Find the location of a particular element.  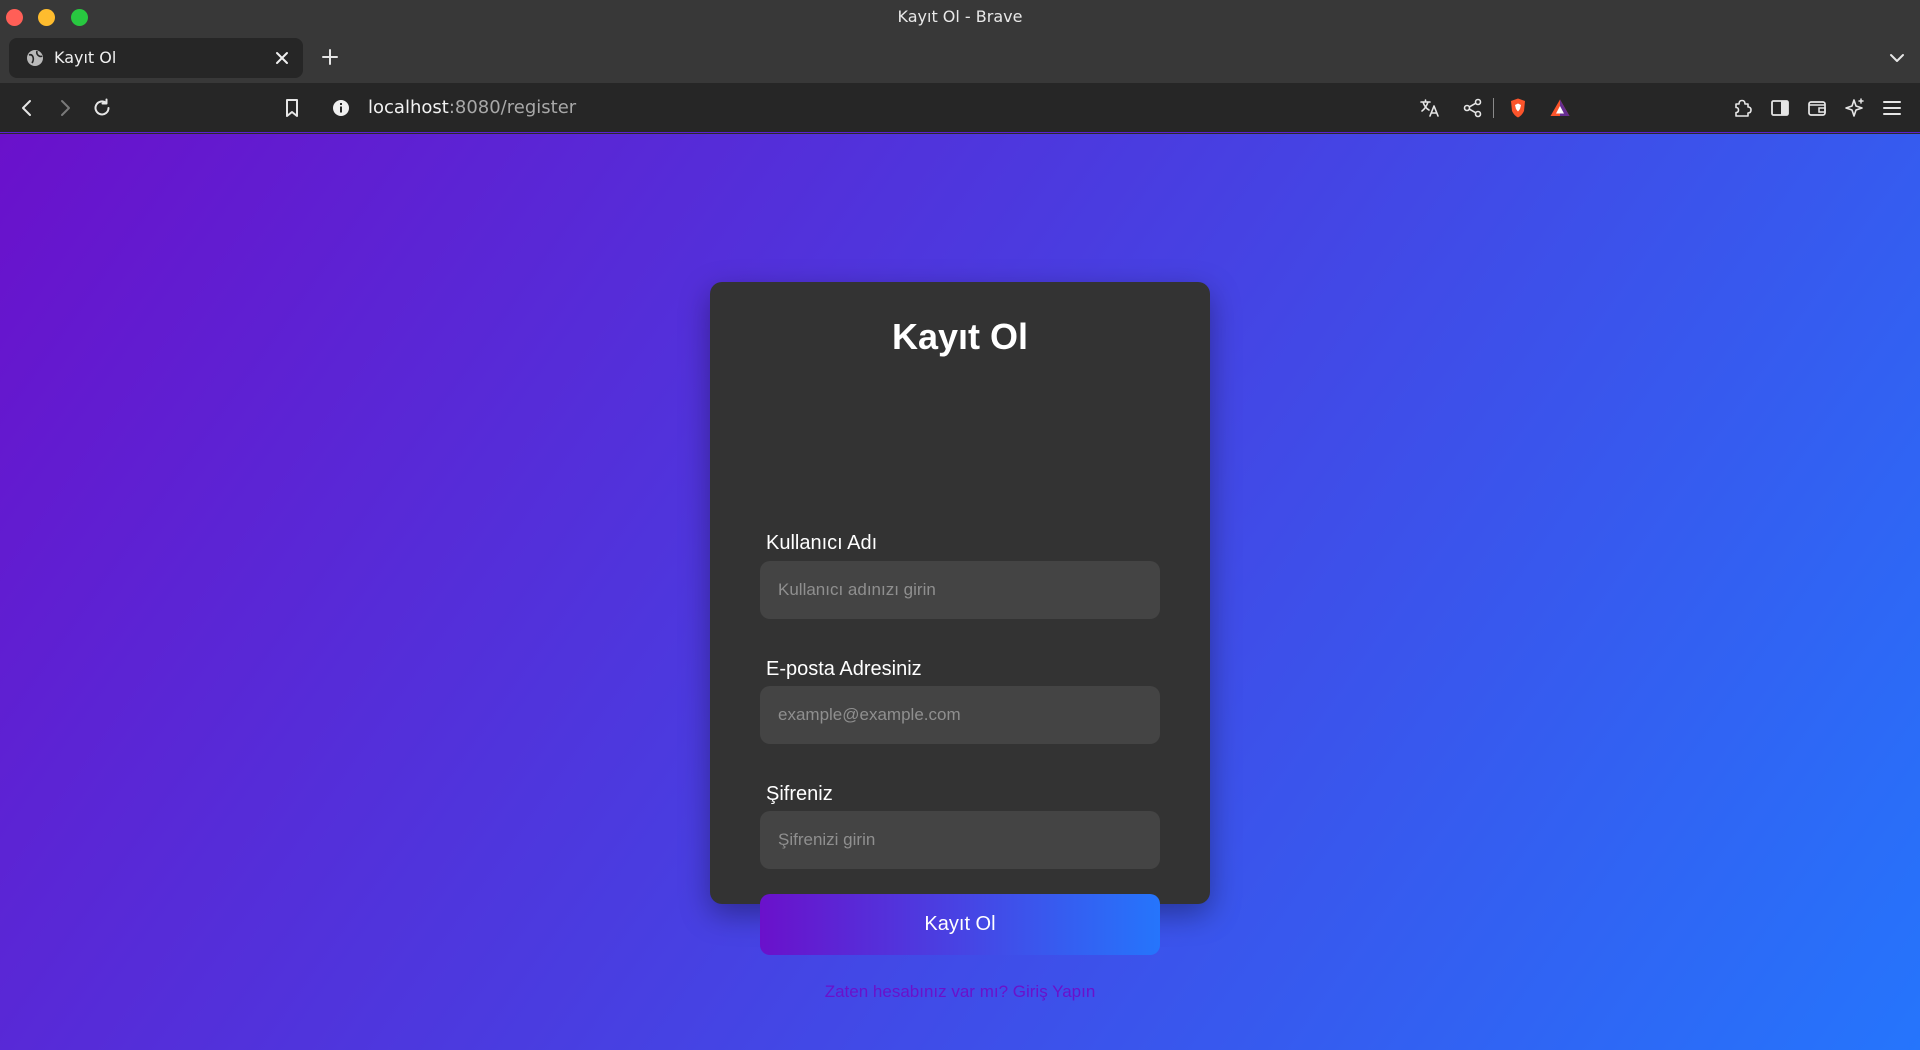

window-titlebar: Kayıt Ol - Brave is located at coordinates (960, 16).